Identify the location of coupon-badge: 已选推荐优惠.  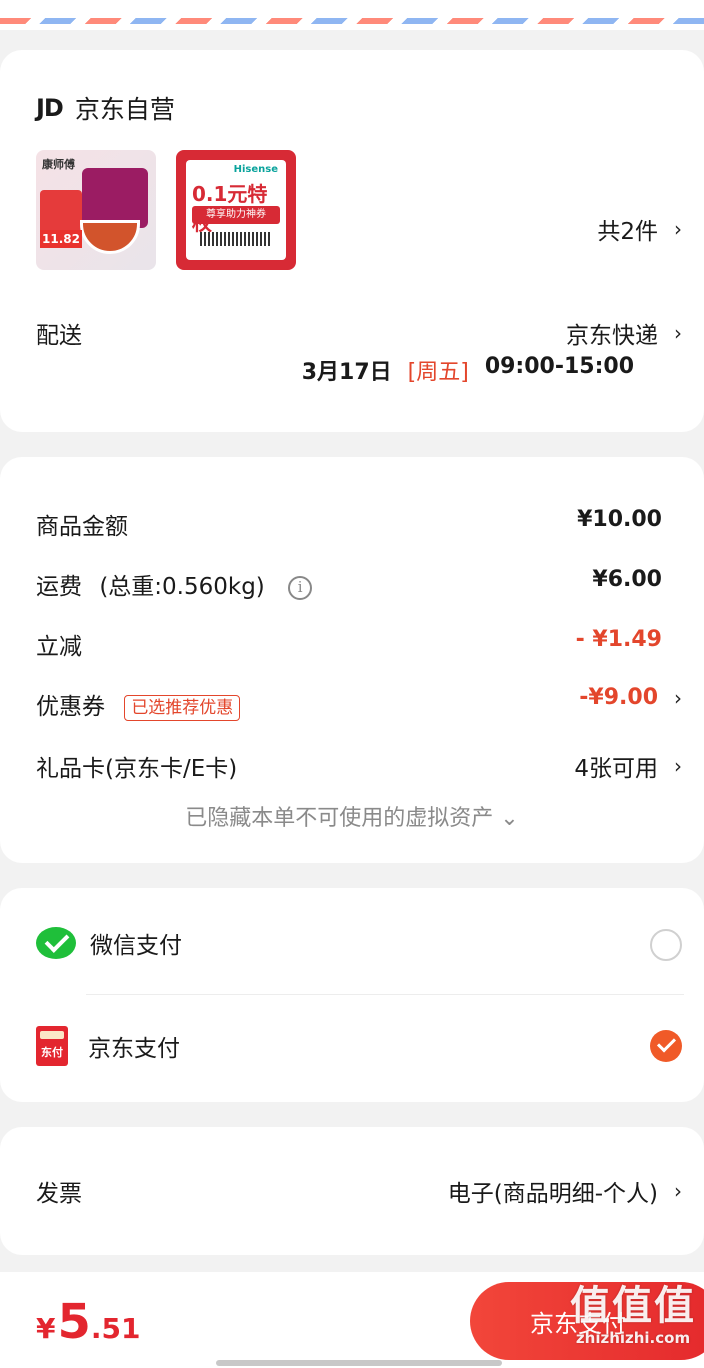
(182, 707).